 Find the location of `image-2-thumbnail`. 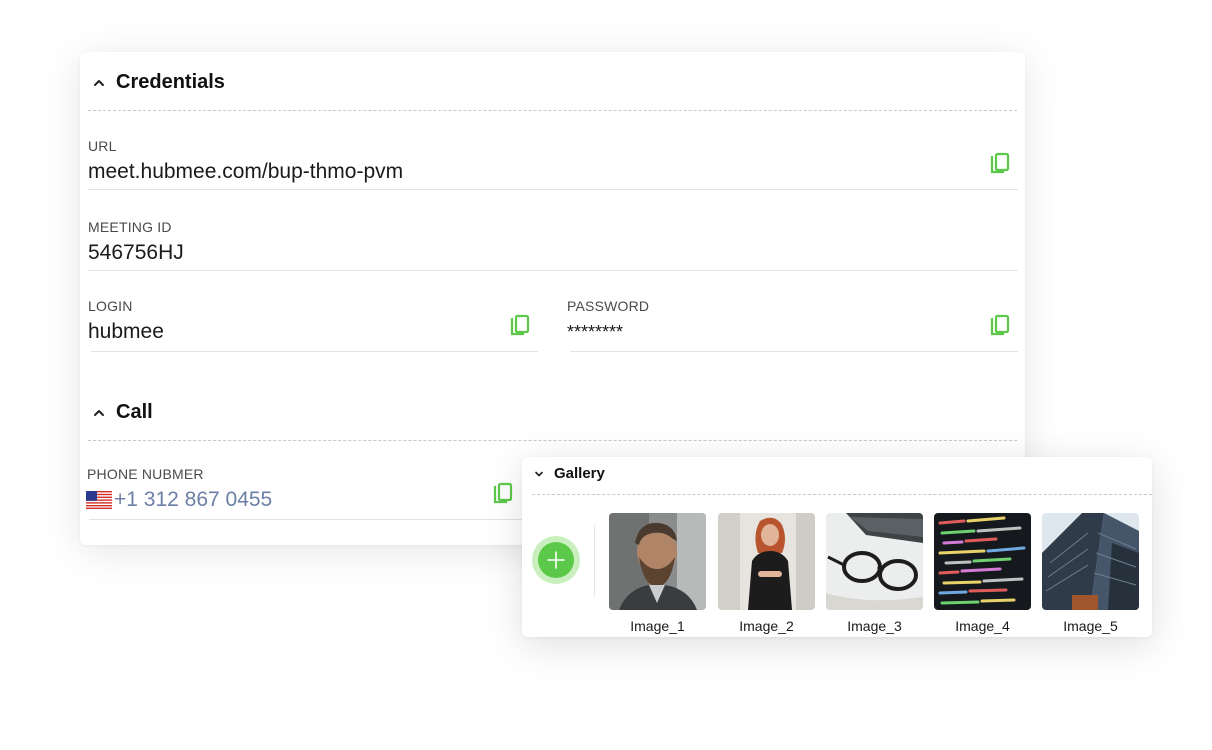

image-2-thumbnail is located at coordinates (766, 561).